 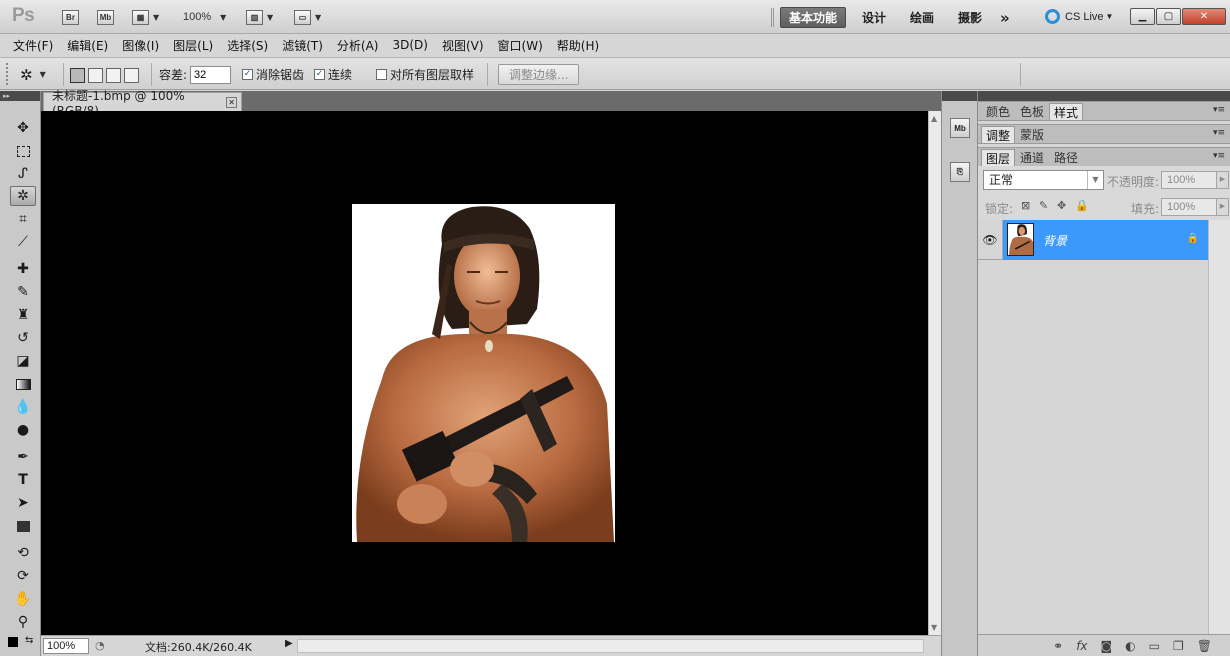 I want to click on spot-healing-brush-tool-icon: ✚, so click(x=23, y=269).